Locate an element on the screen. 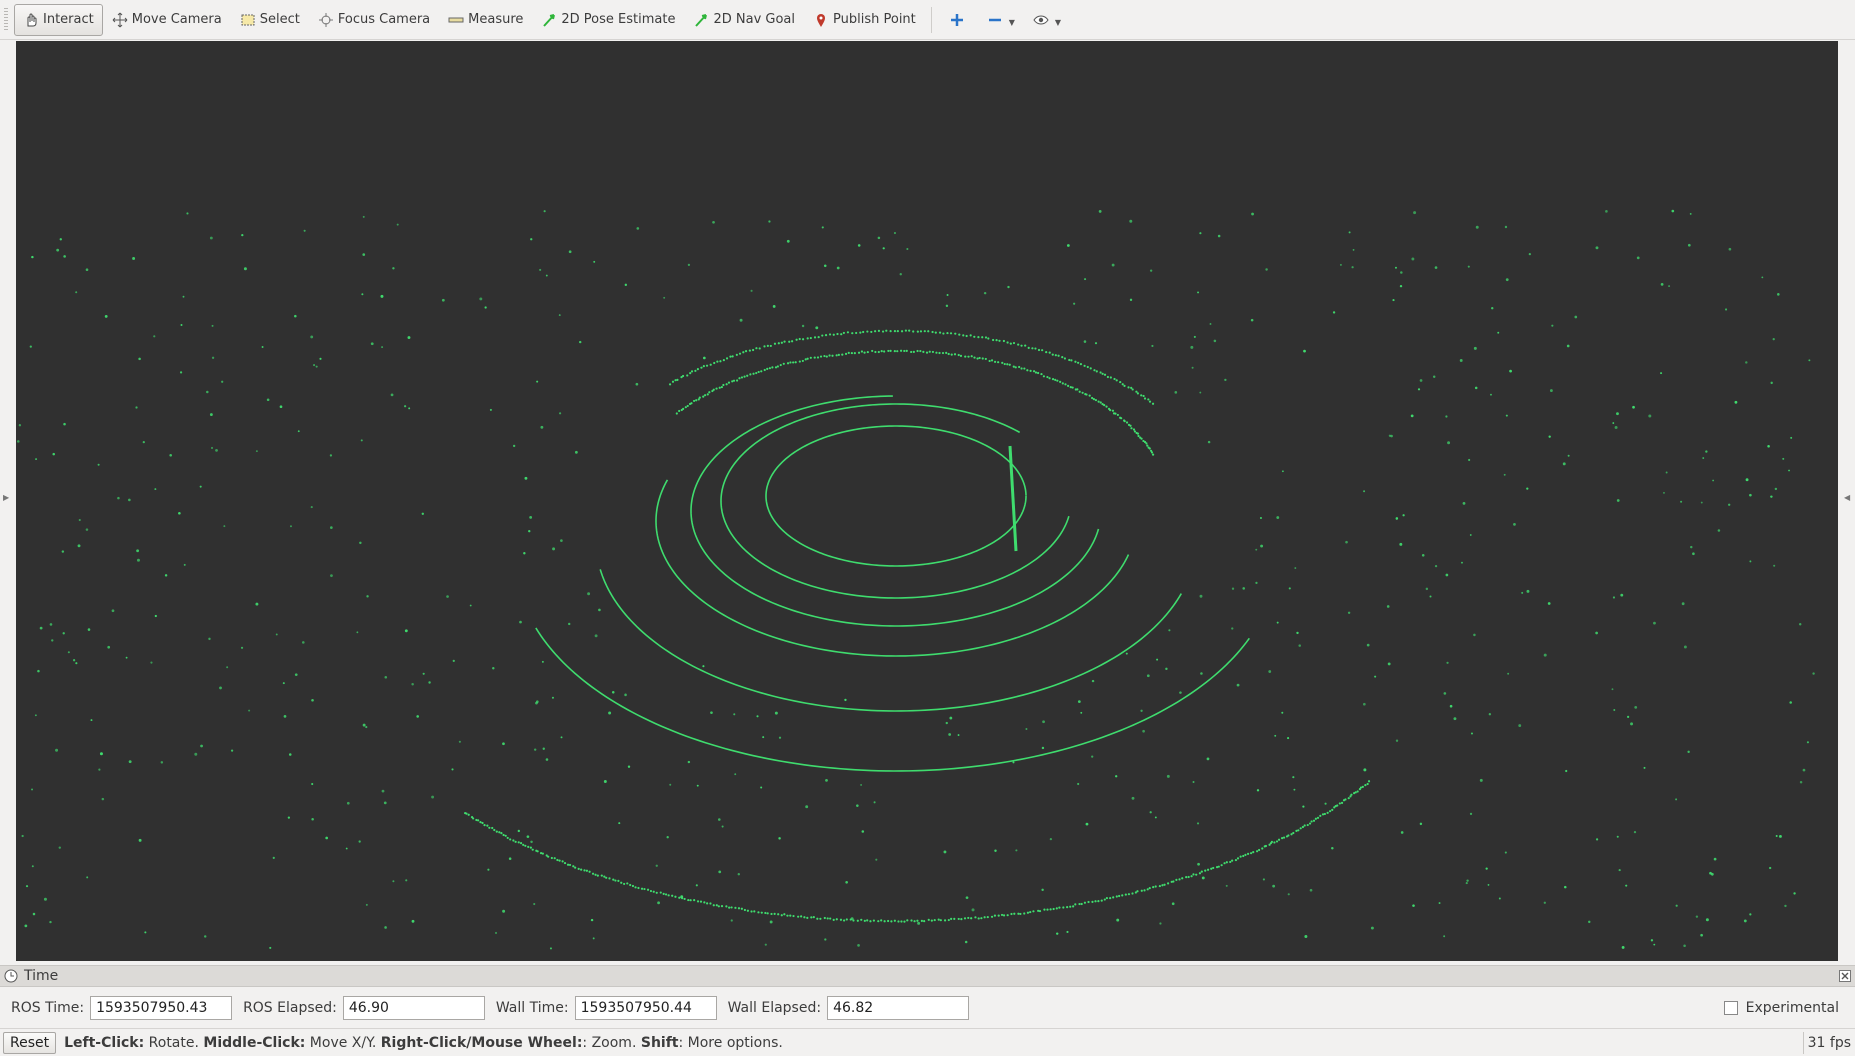  right-panel-handle: ◀ is located at coordinates (1848, 501).